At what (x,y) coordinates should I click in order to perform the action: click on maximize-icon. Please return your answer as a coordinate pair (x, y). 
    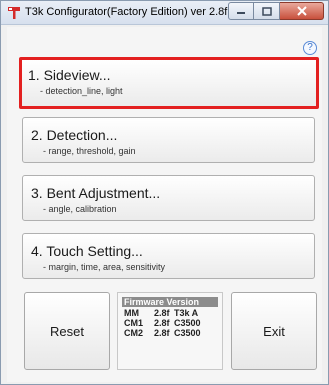
    Looking at the image, I should click on (266, 11).